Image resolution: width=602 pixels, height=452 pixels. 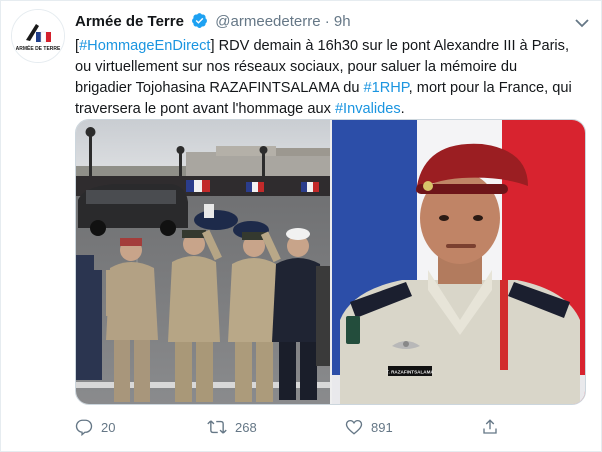 What do you see at coordinates (129, 21) in the screenshot?
I see `author-name: Armée de Terre` at bounding box center [129, 21].